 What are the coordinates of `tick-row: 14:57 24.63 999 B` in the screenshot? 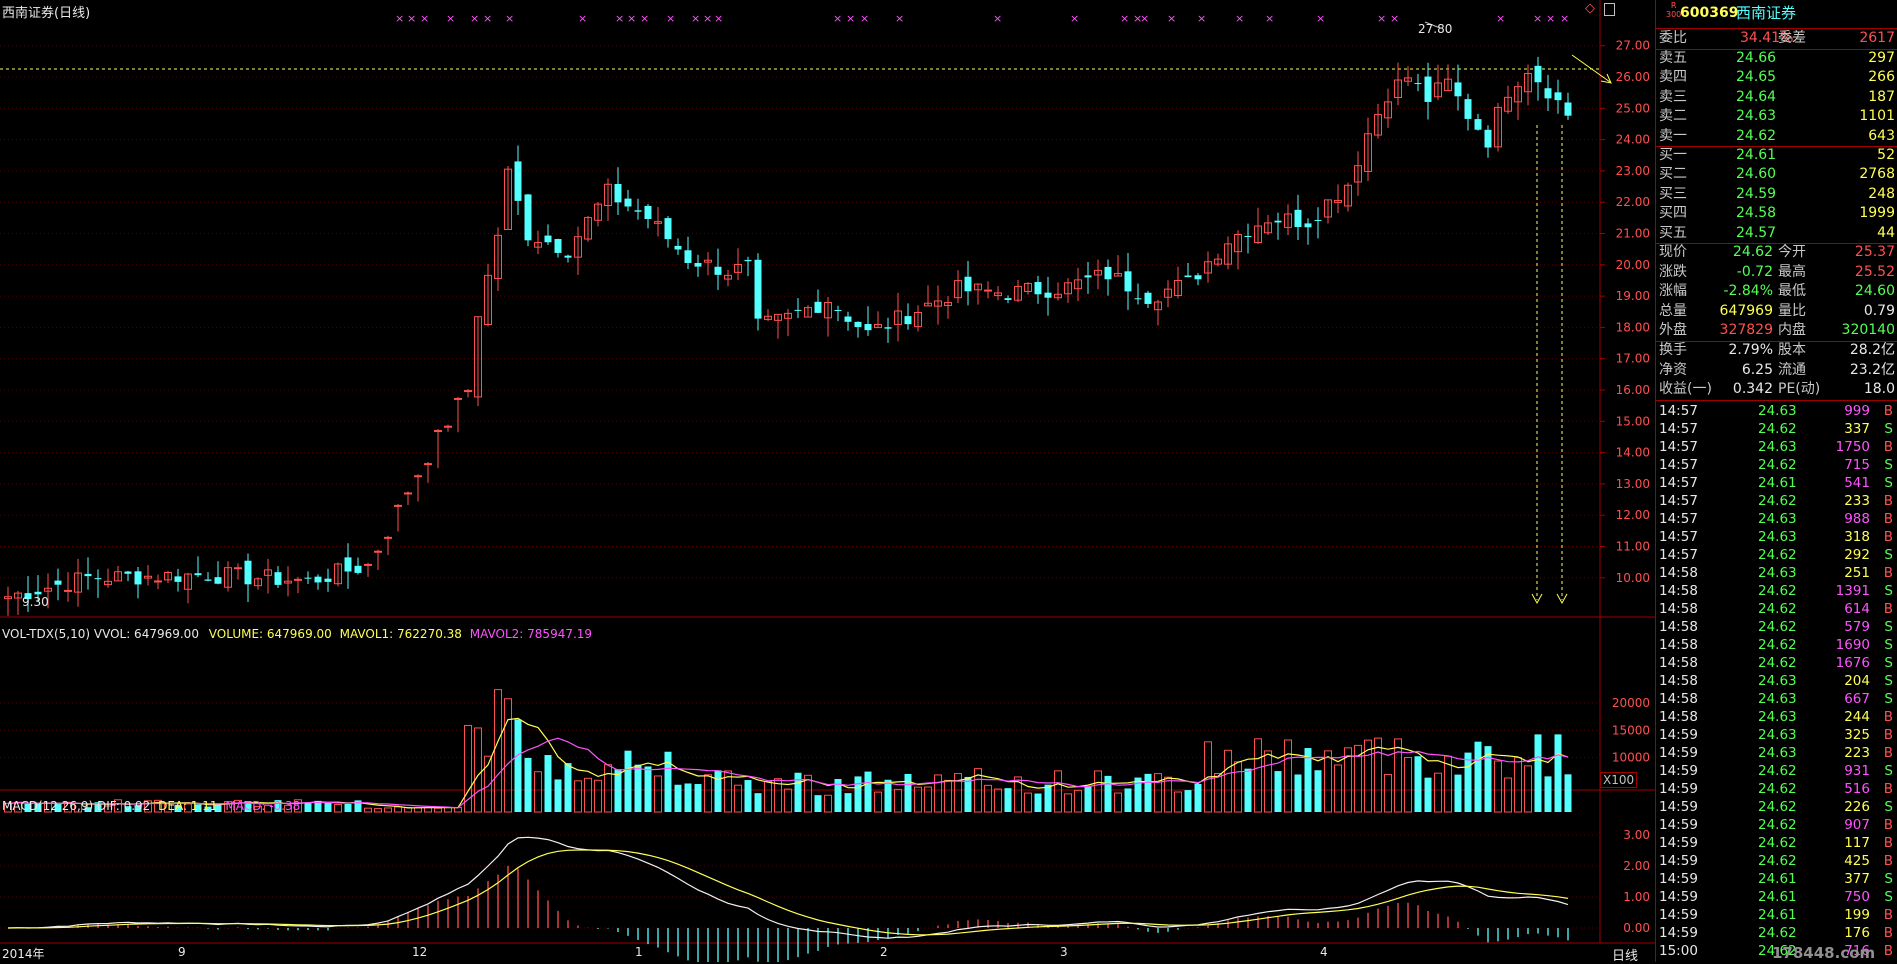 It's located at (1776, 411).